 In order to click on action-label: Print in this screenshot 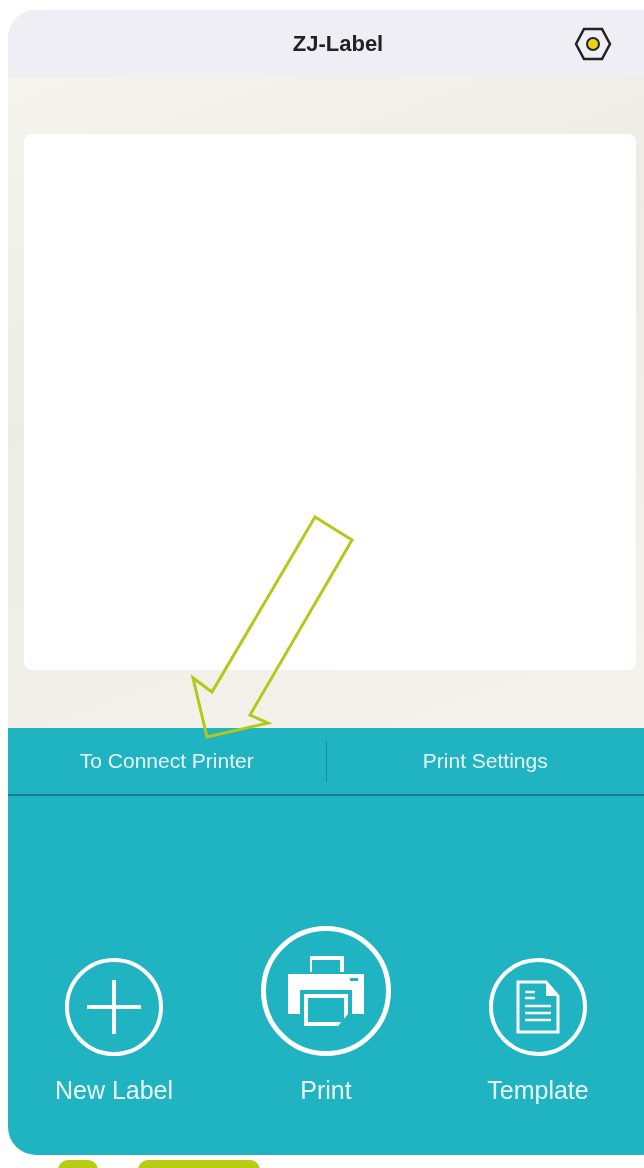, I will do `click(326, 1090)`.